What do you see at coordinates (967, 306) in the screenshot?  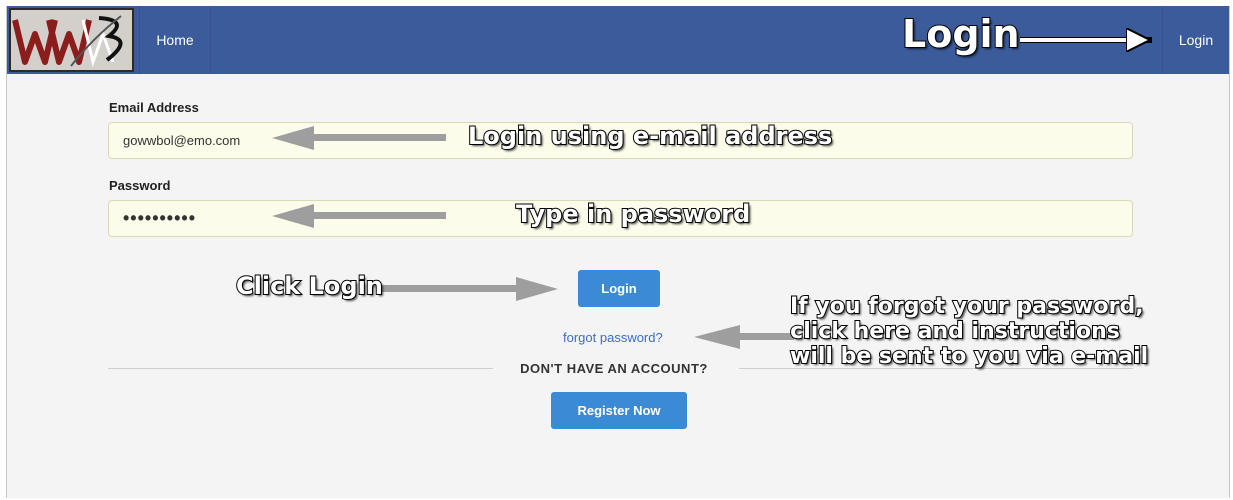 I see `annotation-forgot-line1: If you forgot your password,` at bounding box center [967, 306].